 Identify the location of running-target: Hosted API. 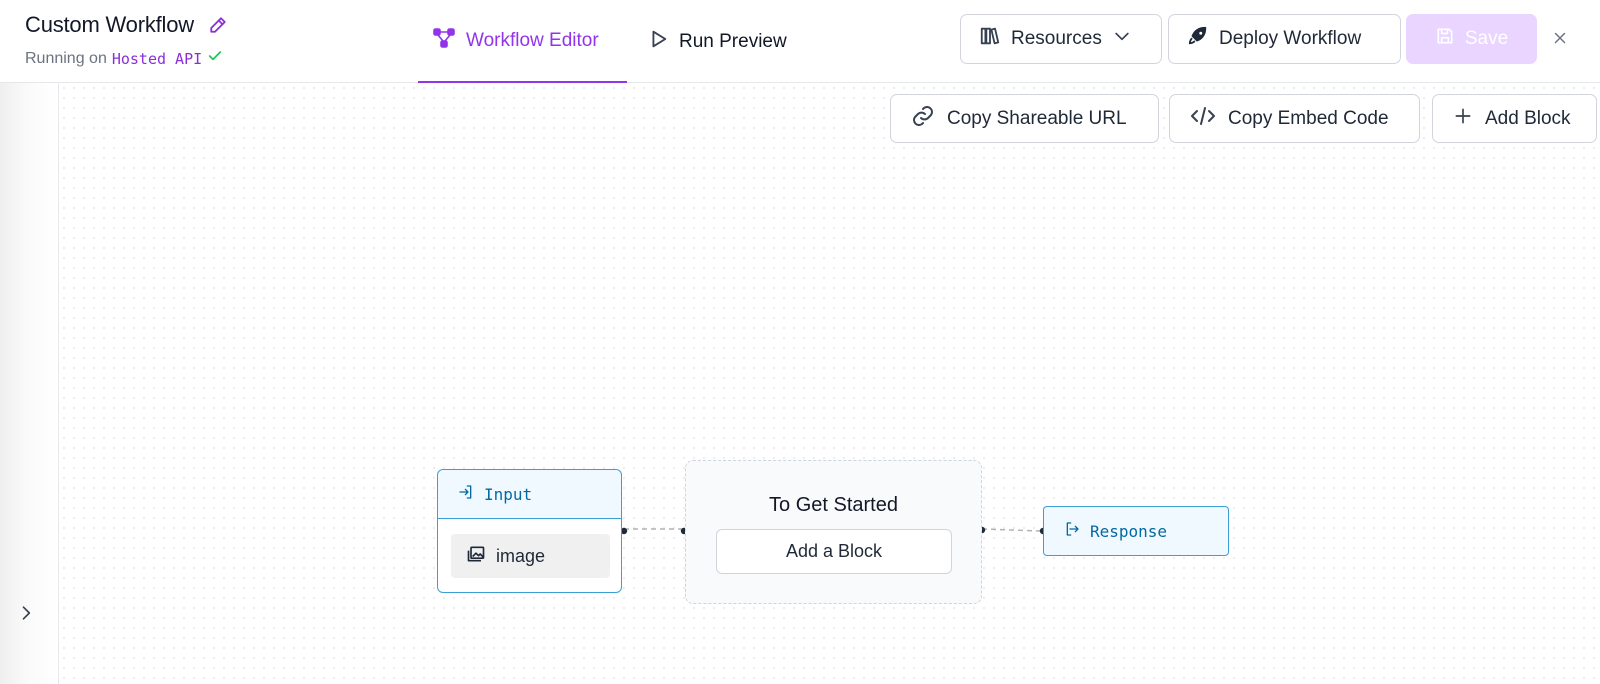
(157, 58).